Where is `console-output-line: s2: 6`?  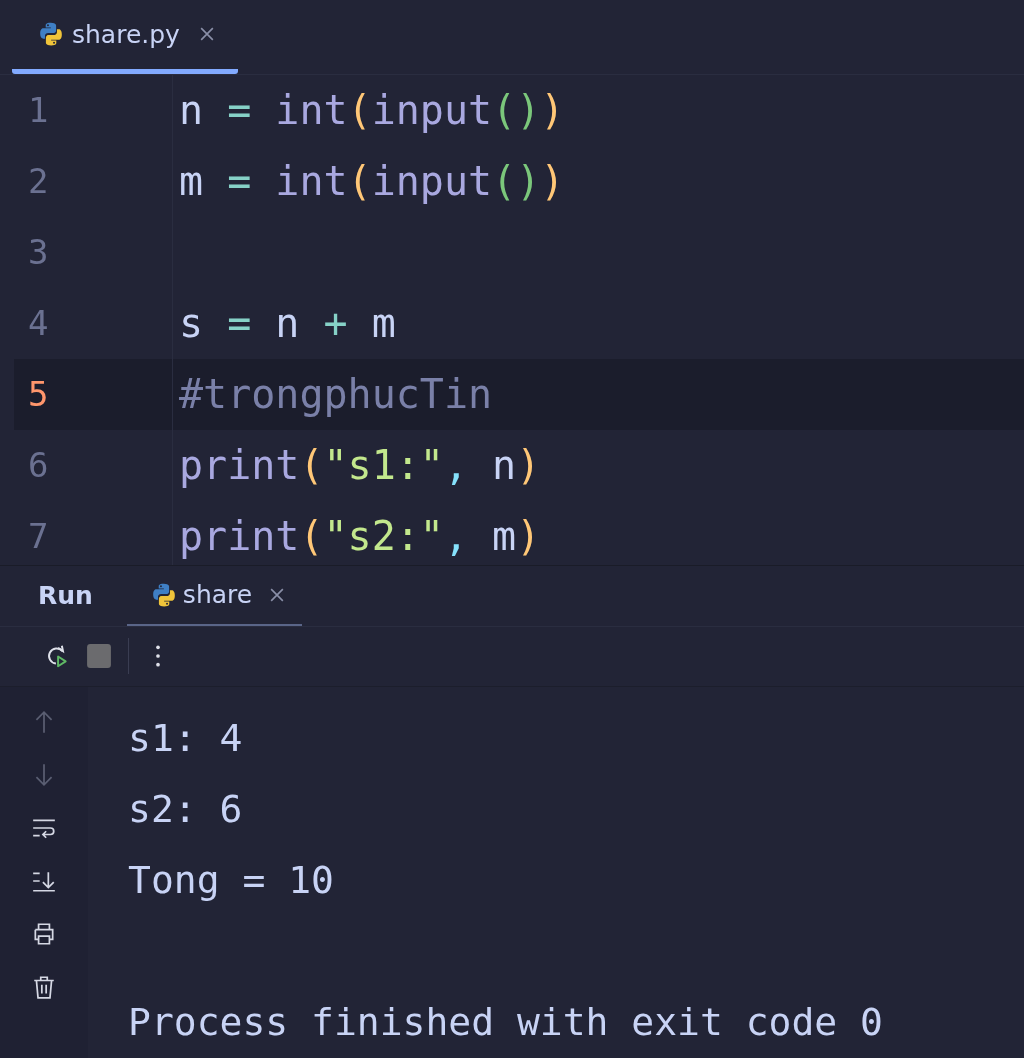
console-output-line: s2: 6 is located at coordinates (186, 809).